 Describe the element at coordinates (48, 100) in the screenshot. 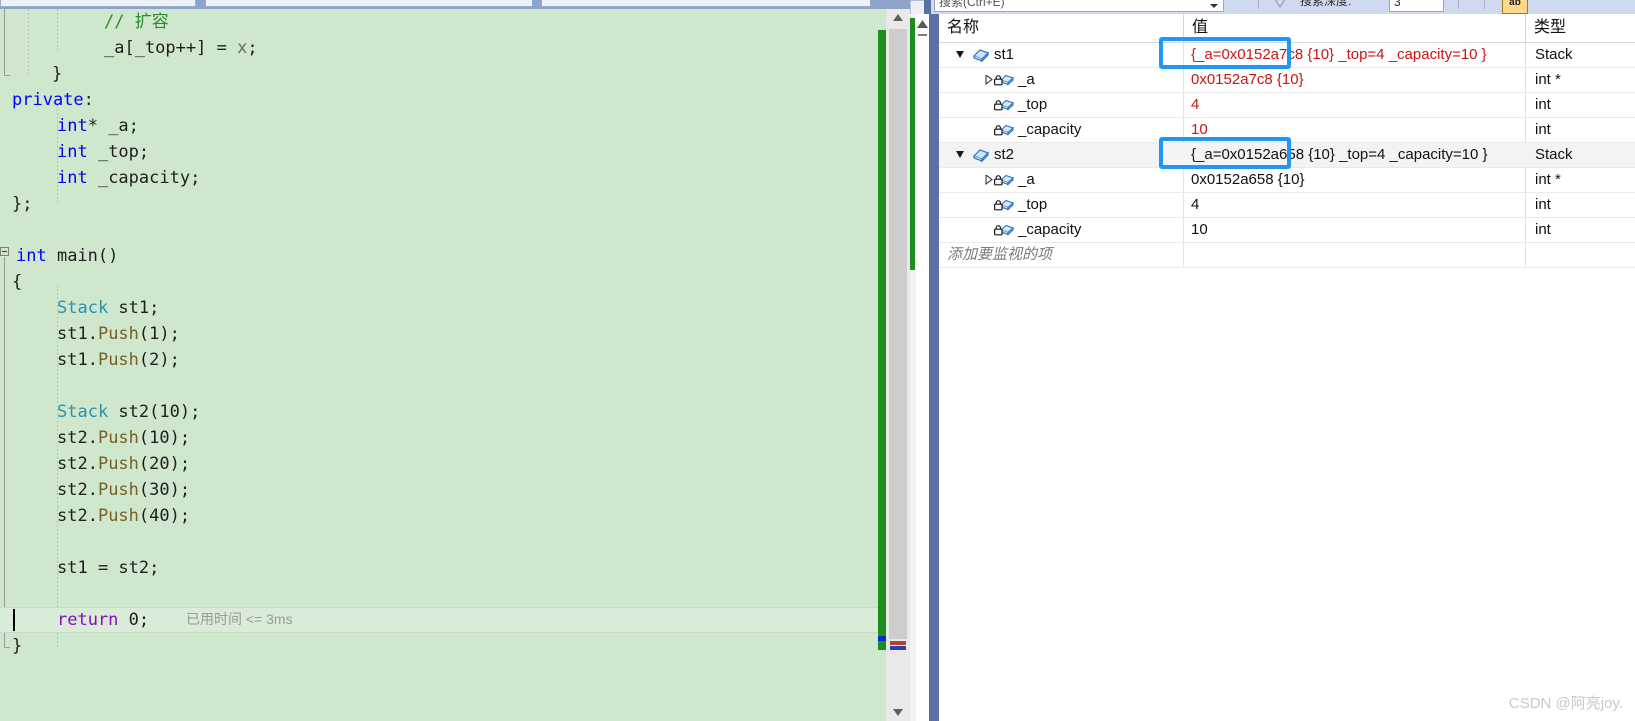

I see `code-token: private` at that location.